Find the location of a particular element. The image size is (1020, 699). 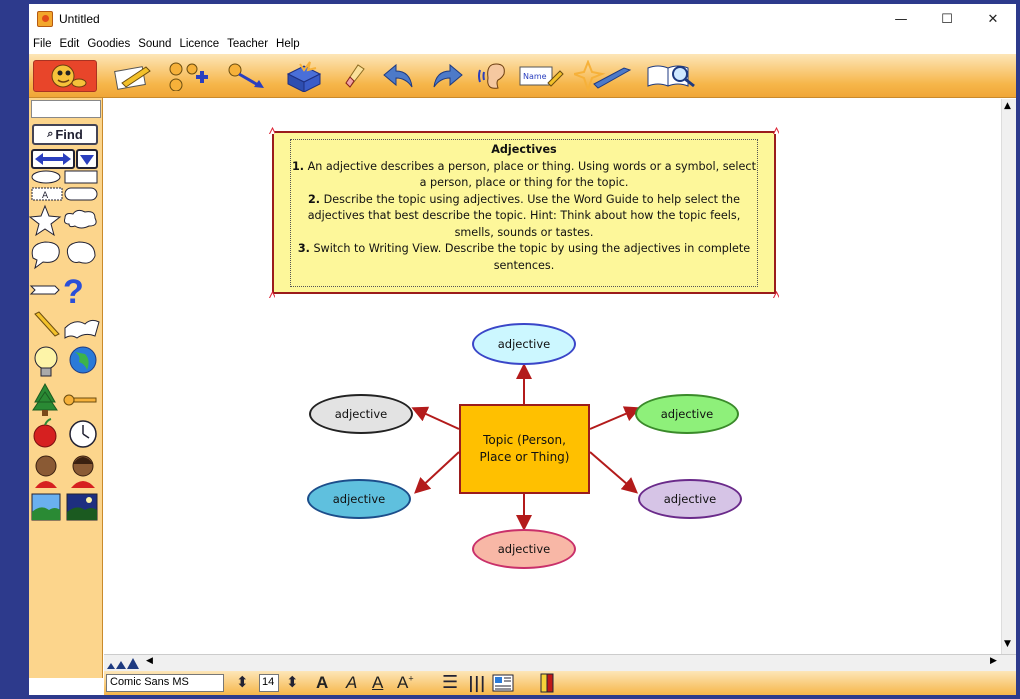

redo-button is located at coordinates (447, 76).